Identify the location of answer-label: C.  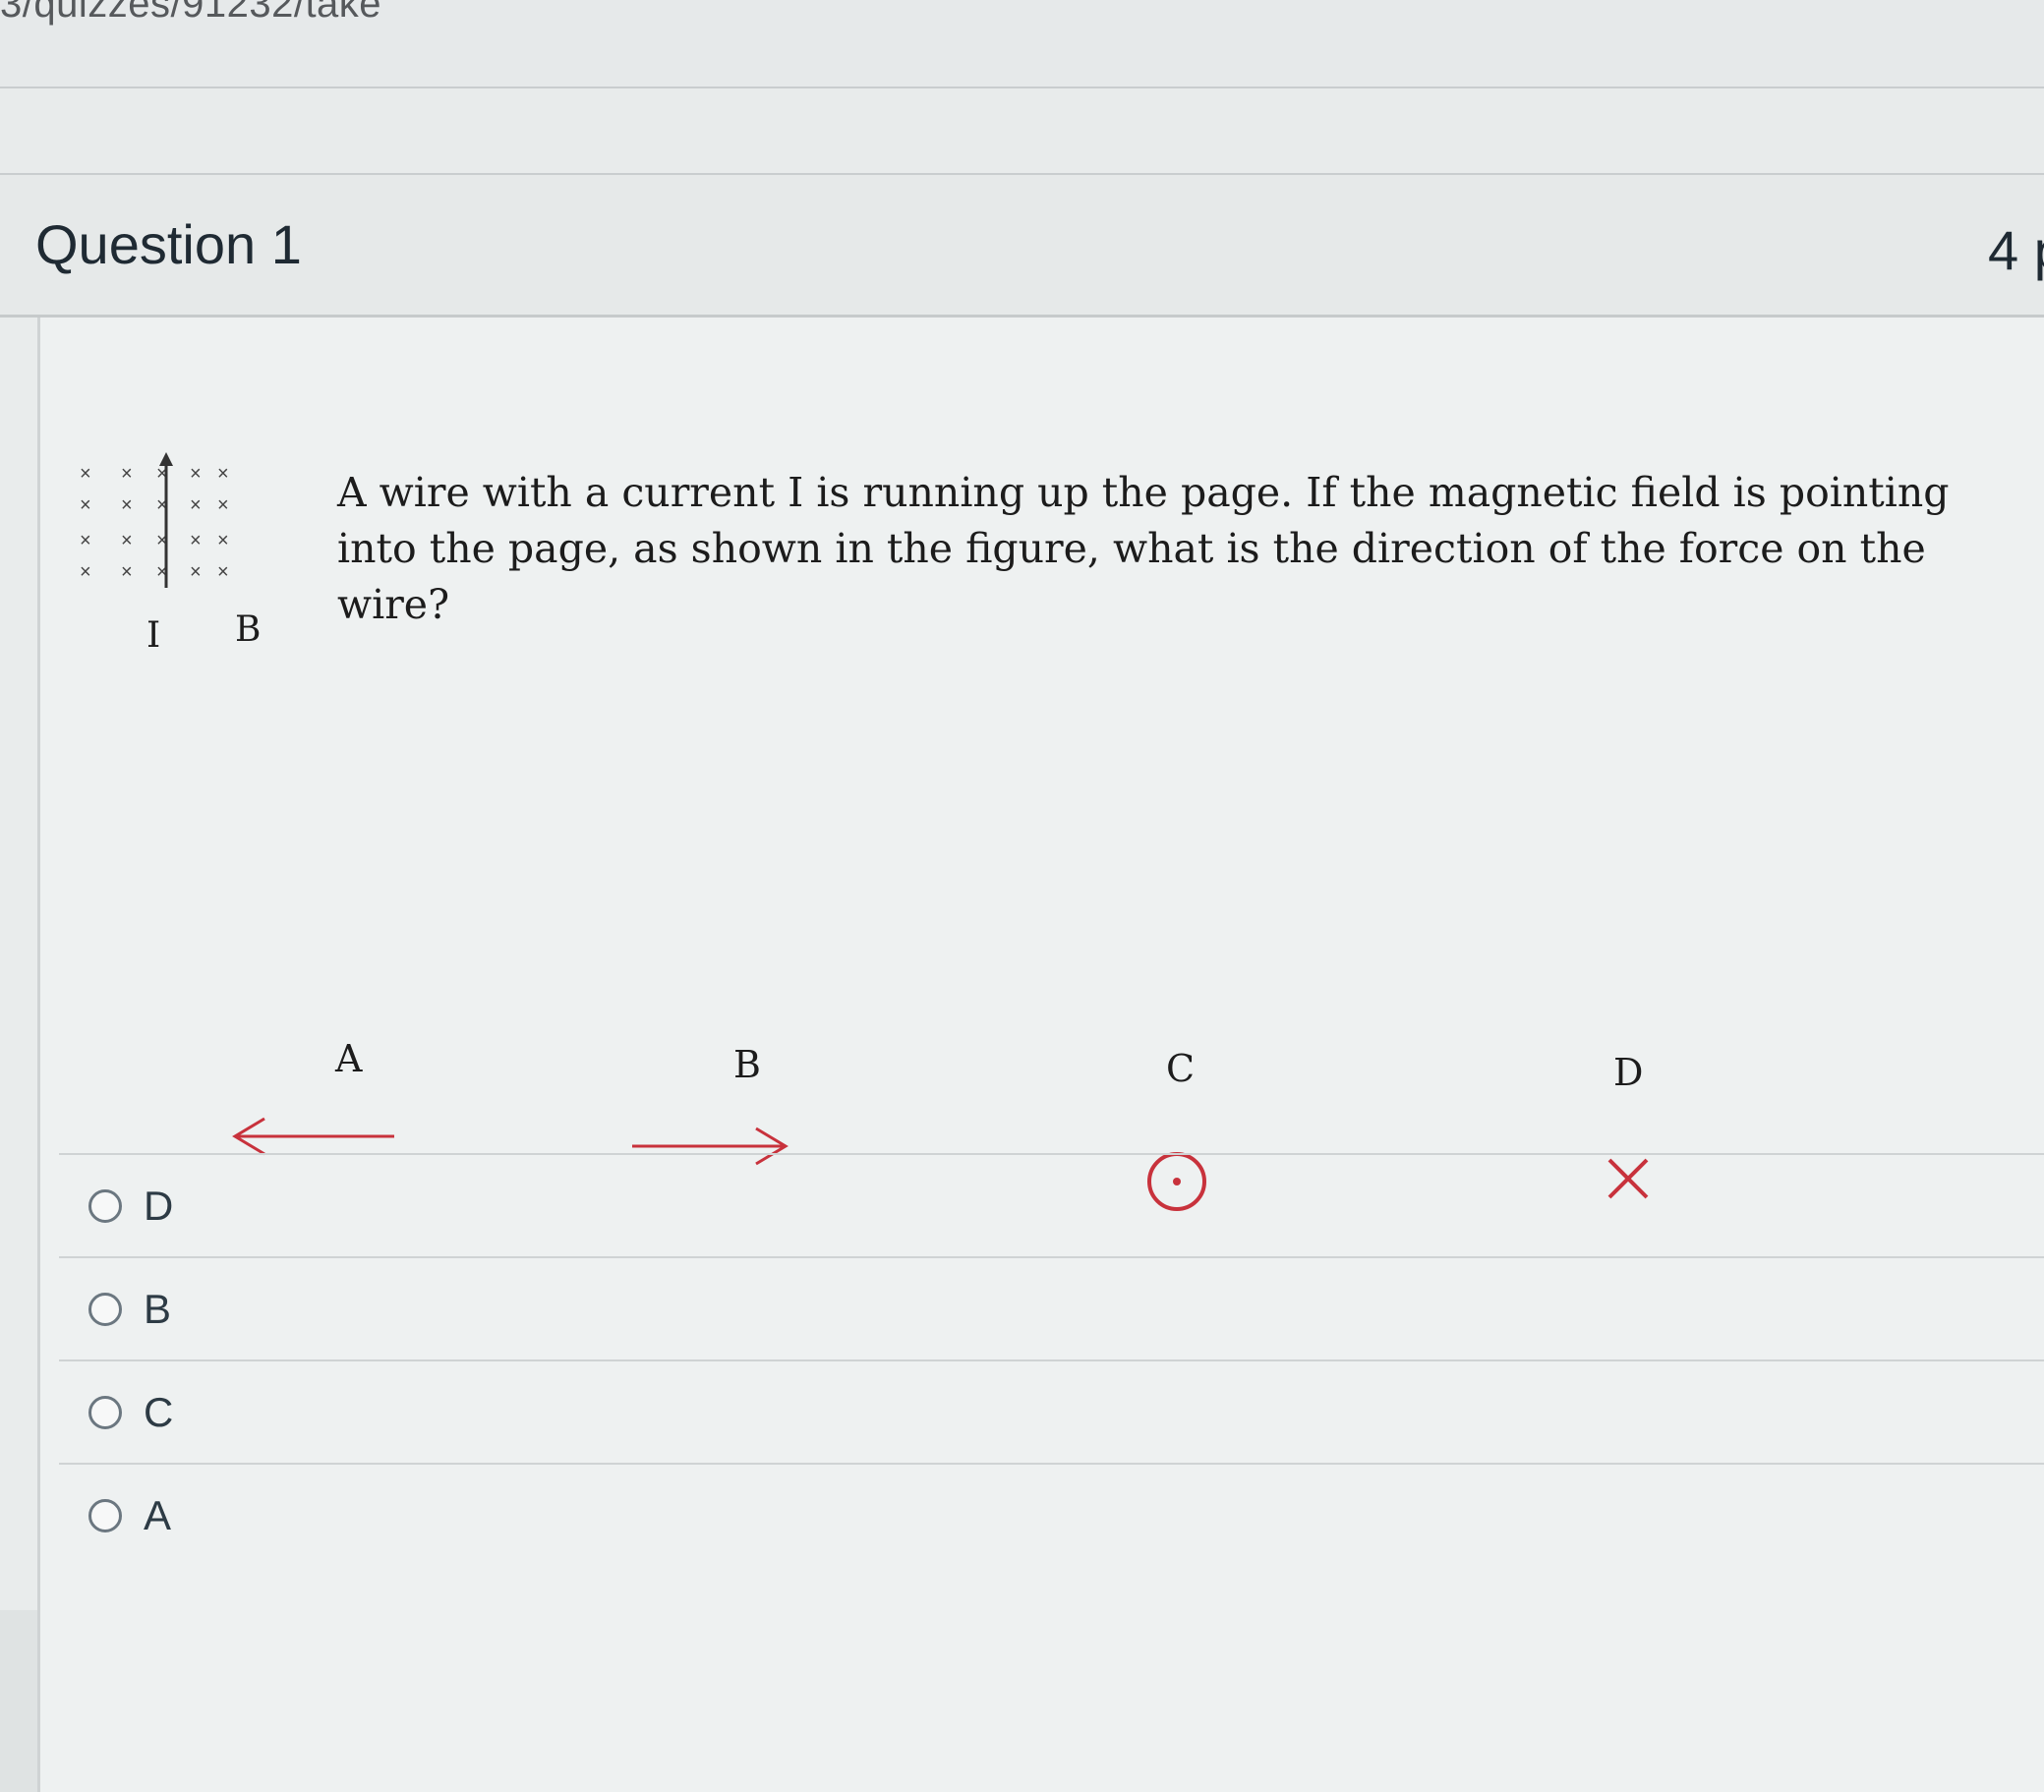
(158, 1412).